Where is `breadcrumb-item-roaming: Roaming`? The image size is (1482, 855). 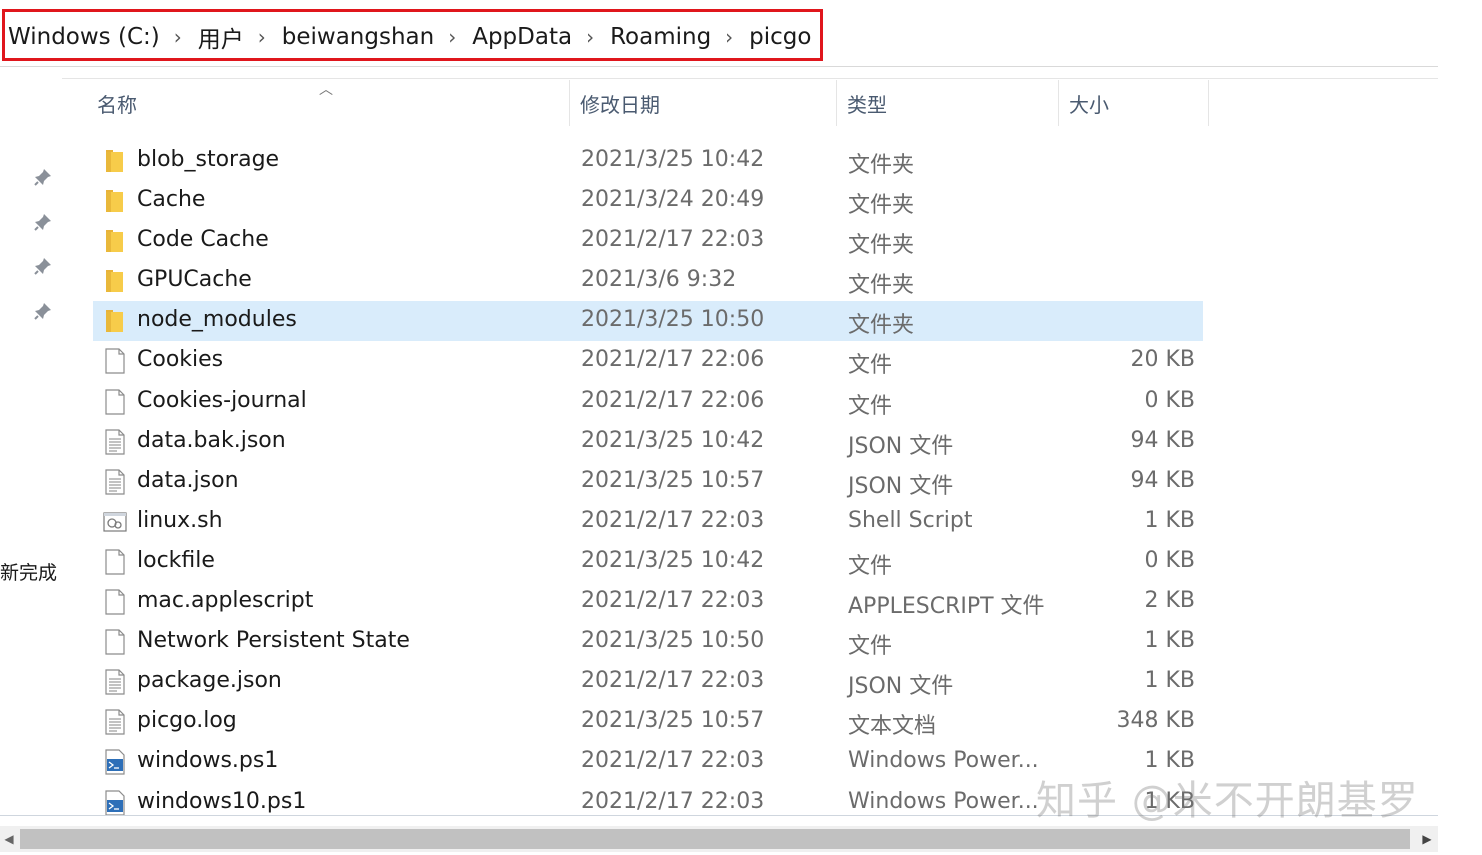 breadcrumb-item-roaming: Roaming is located at coordinates (660, 37).